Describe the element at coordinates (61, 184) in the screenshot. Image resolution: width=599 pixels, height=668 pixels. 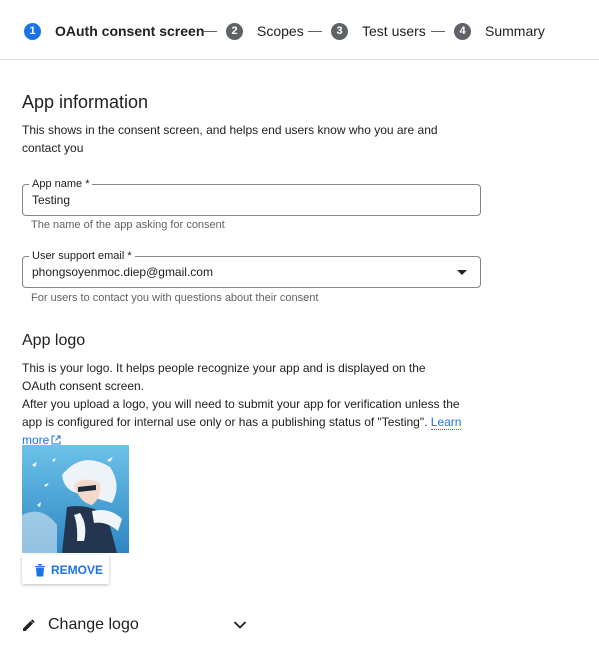
I see `app-name-label: App name *` at that location.